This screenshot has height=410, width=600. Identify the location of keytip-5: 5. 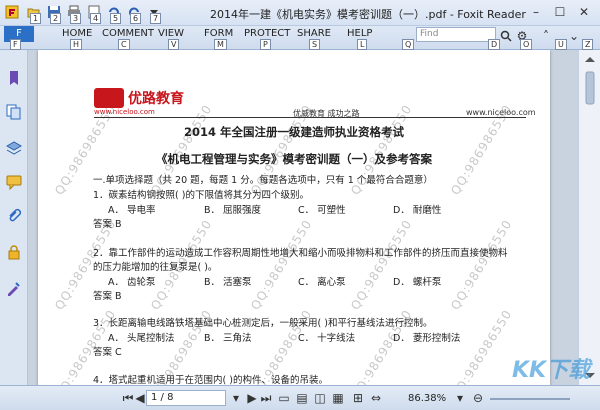
(116, 18).